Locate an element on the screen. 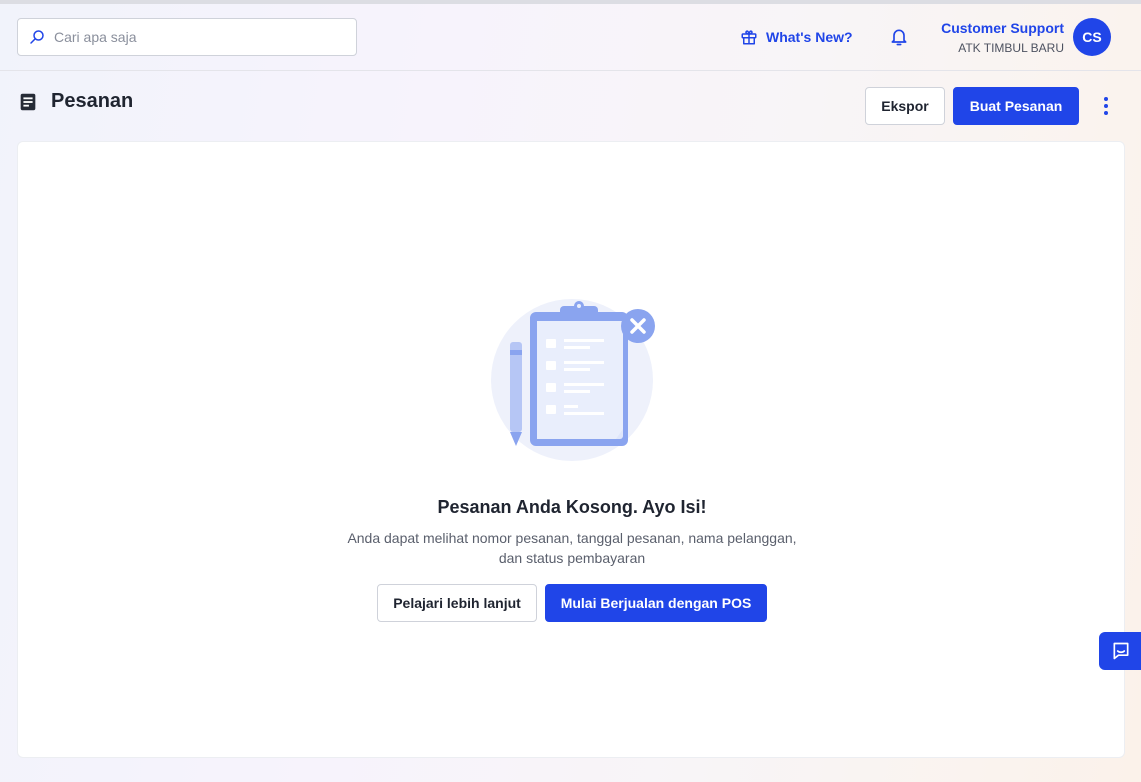  empty-state-description-line2: dan status pembayaran is located at coordinates (572, 558).